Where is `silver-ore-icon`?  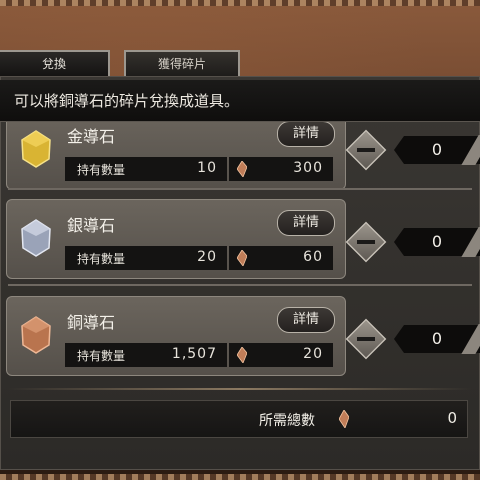 silver-ore-icon is located at coordinates (36, 238).